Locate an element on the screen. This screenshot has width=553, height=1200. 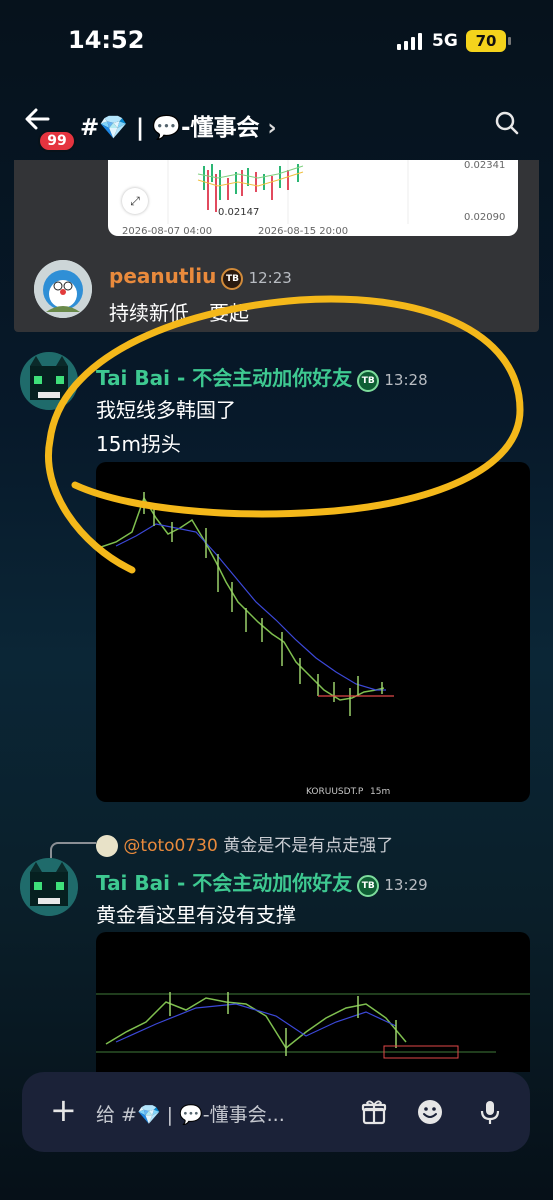
emoji-icon is located at coordinates (430, 1112).